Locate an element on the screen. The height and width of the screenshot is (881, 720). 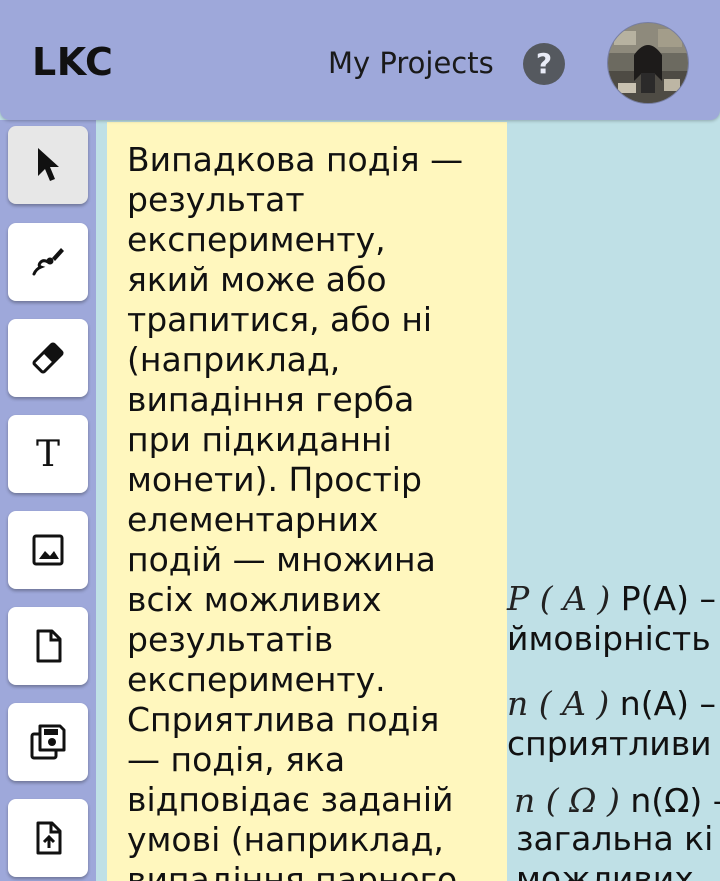
help-icon: ? is located at coordinates (544, 64).